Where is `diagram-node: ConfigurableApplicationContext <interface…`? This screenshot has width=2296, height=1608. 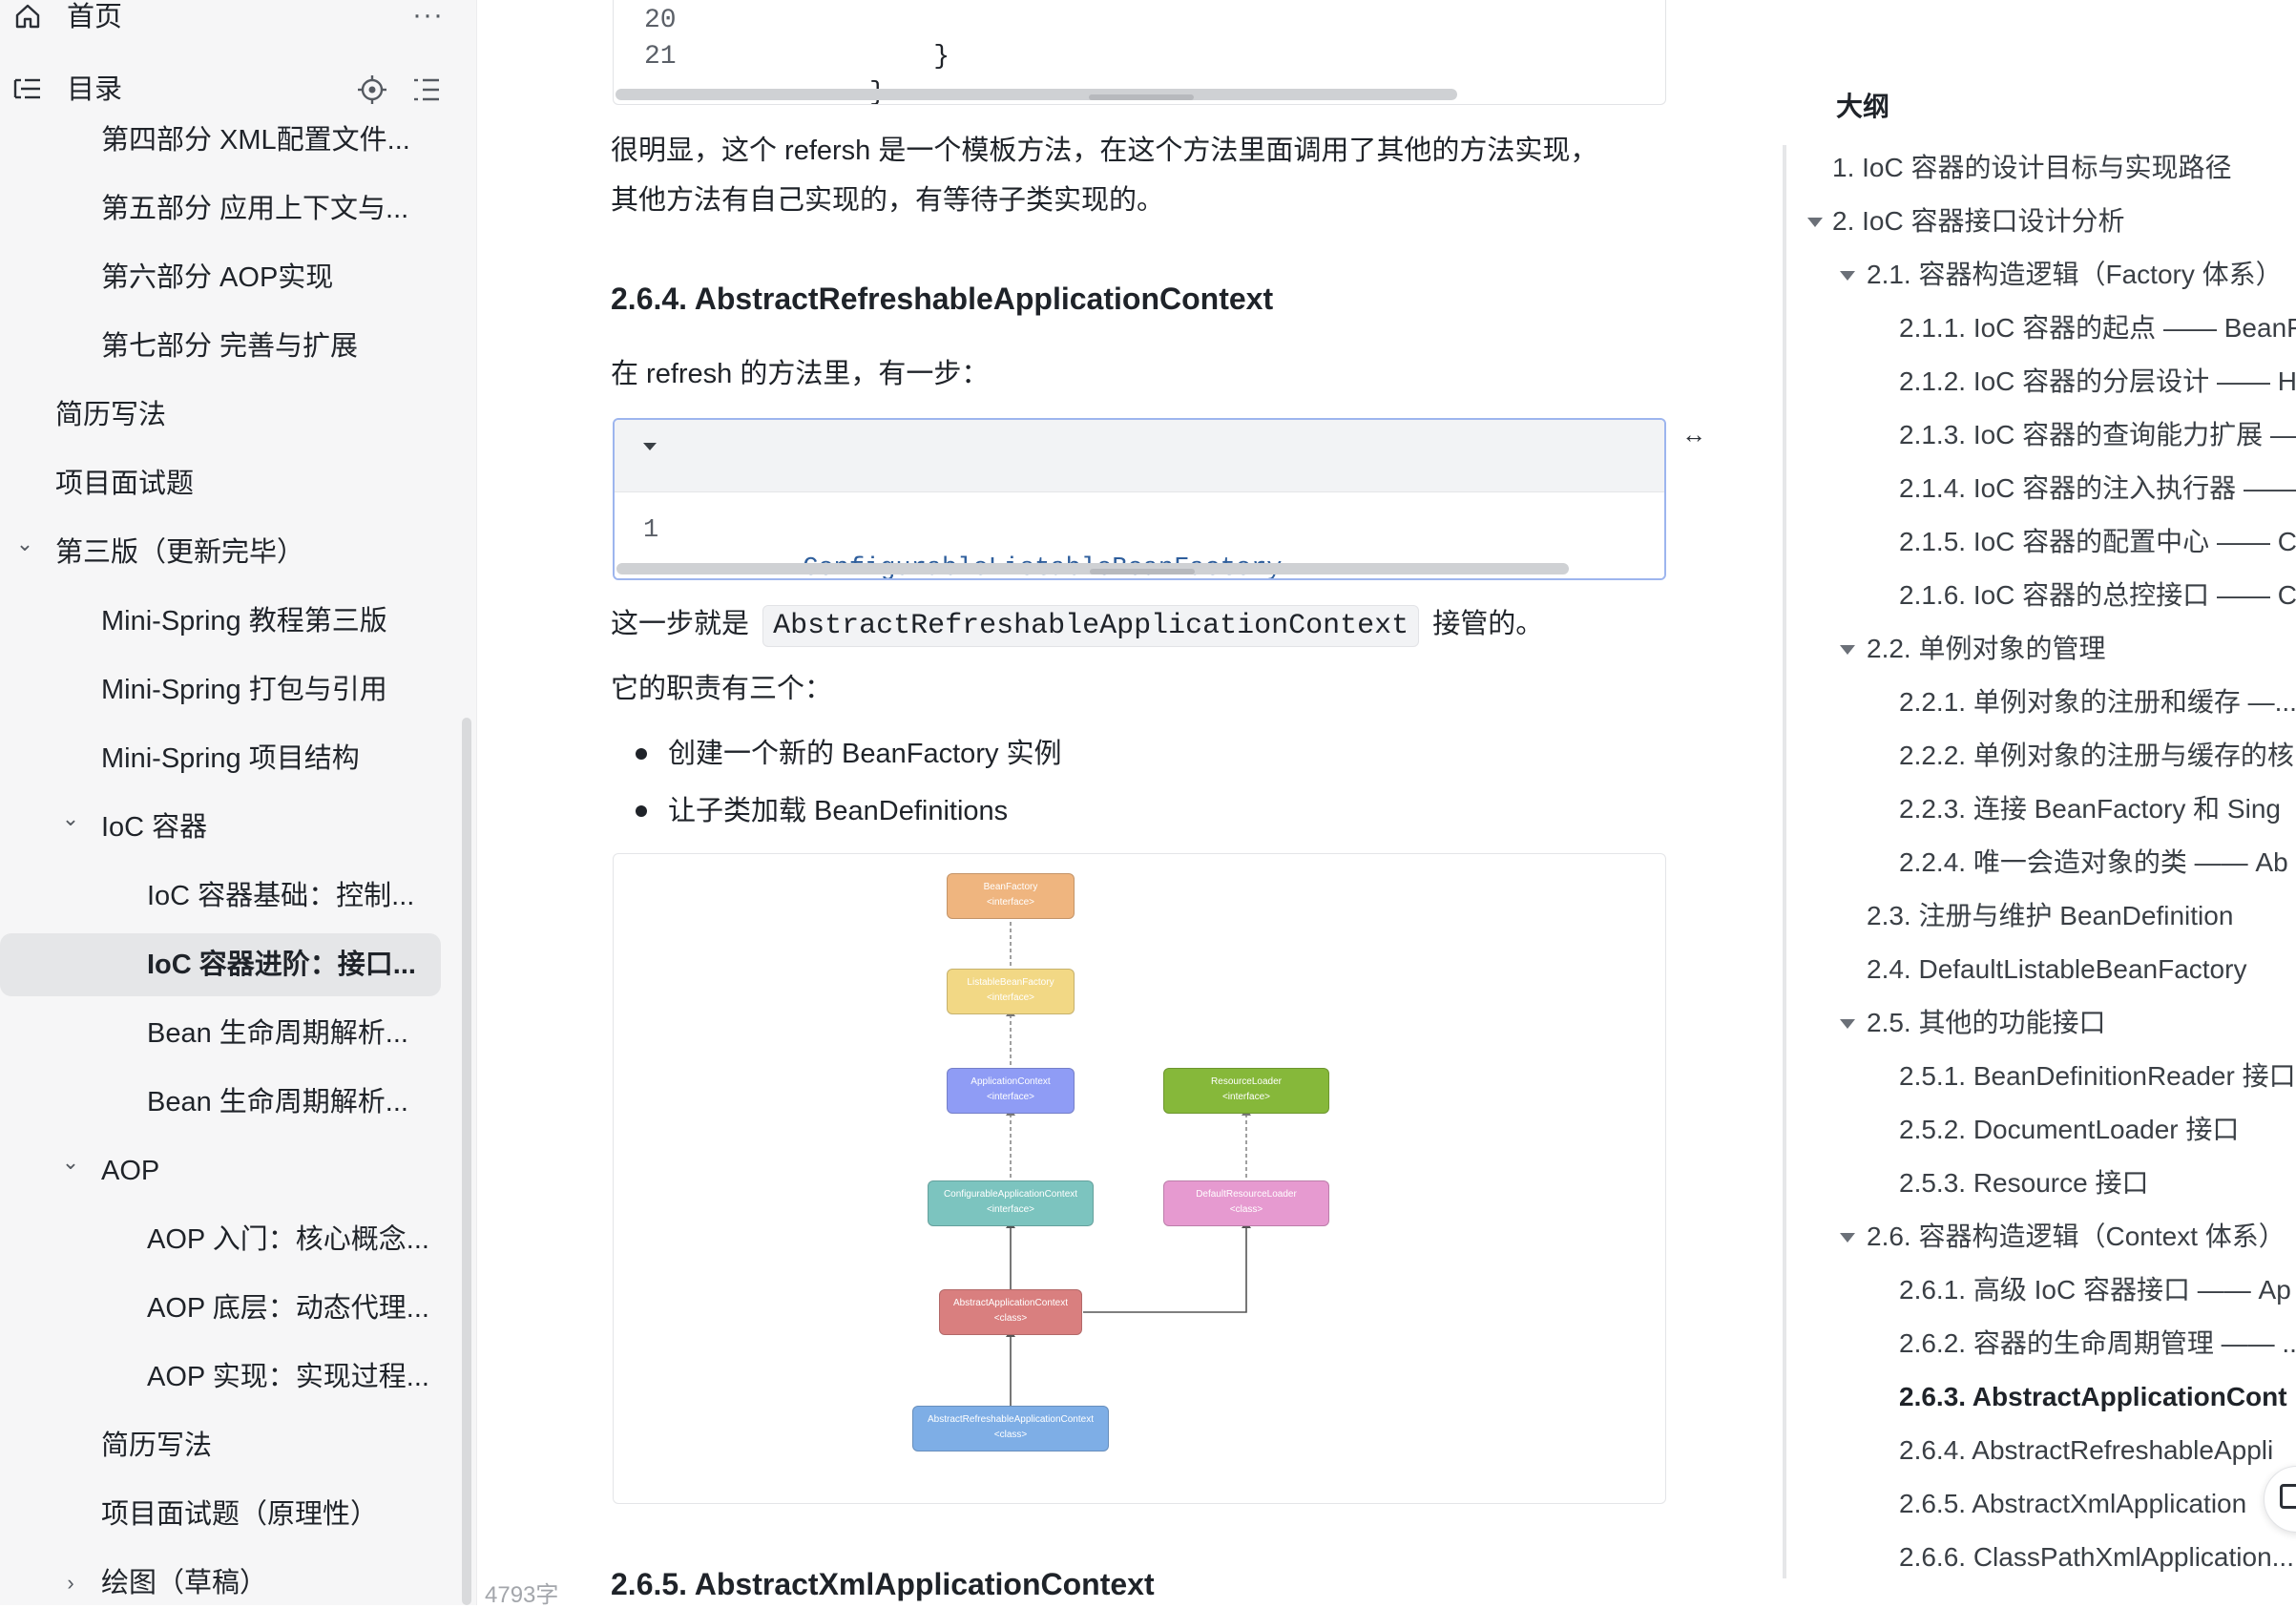
diagram-node: ConfigurableApplicationContext <interface… is located at coordinates (1011, 1203).